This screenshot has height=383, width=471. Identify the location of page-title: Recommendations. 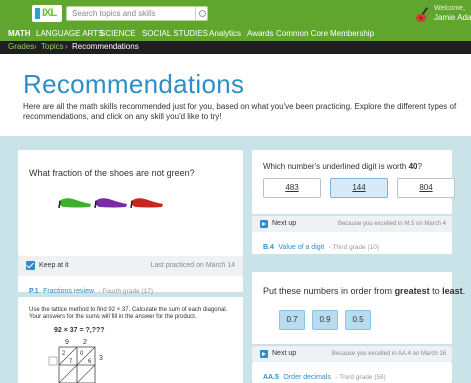
(134, 84).